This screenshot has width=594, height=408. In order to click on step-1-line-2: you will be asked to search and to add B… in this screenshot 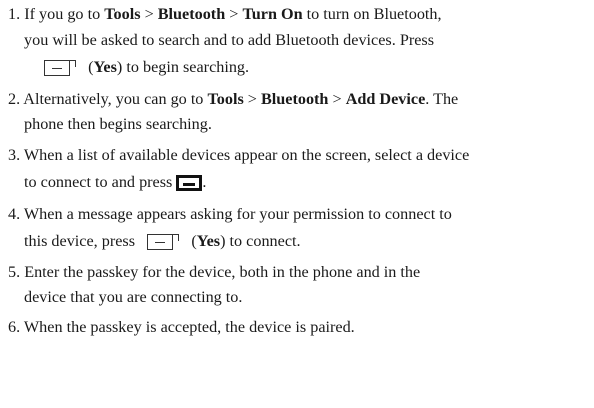, I will do `click(229, 40)`.